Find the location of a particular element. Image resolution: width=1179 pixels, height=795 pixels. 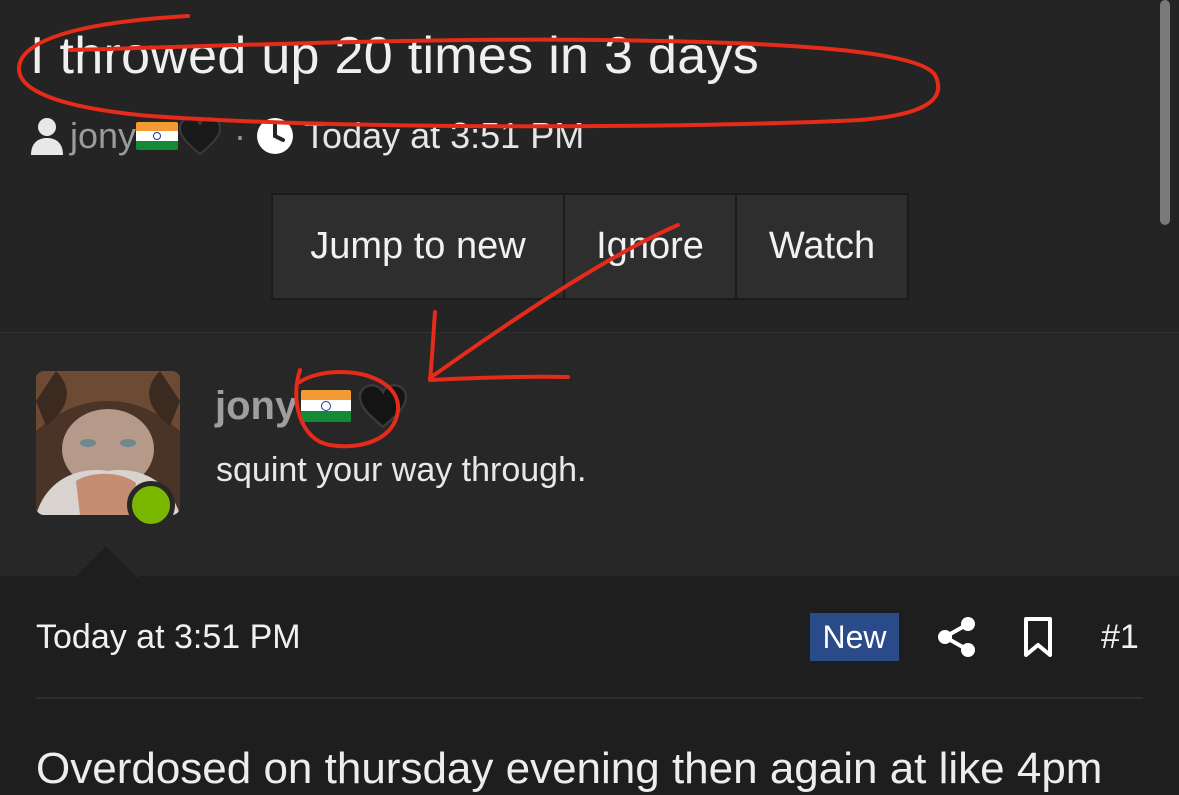

new-badge: New is located at coordinates (854, 637).